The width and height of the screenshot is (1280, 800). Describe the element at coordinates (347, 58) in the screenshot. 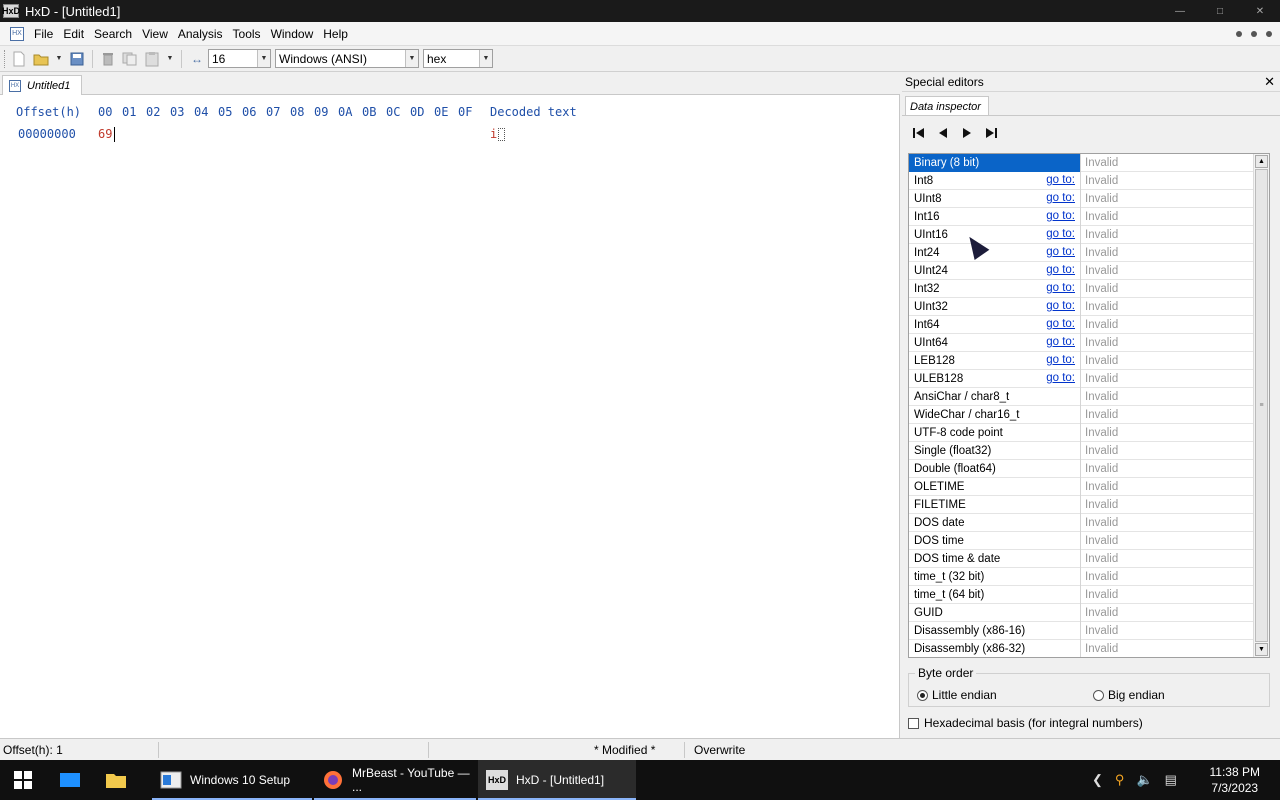

I see `charset-select: Windows (ANSI) ▼` at that location.